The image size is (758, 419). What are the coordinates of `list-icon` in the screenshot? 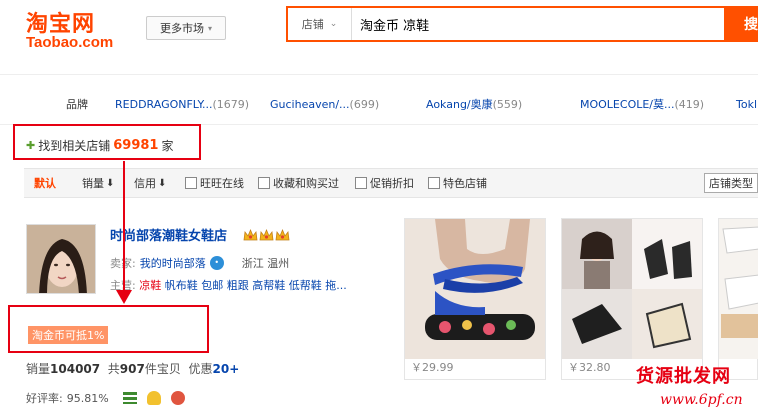 It's located at (129, 398).